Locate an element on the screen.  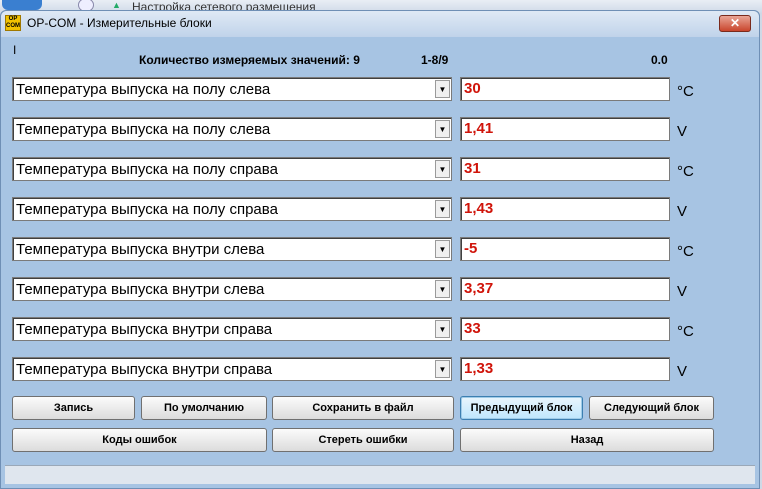
value-field-5: -5 is located at coordinates (565, 249).